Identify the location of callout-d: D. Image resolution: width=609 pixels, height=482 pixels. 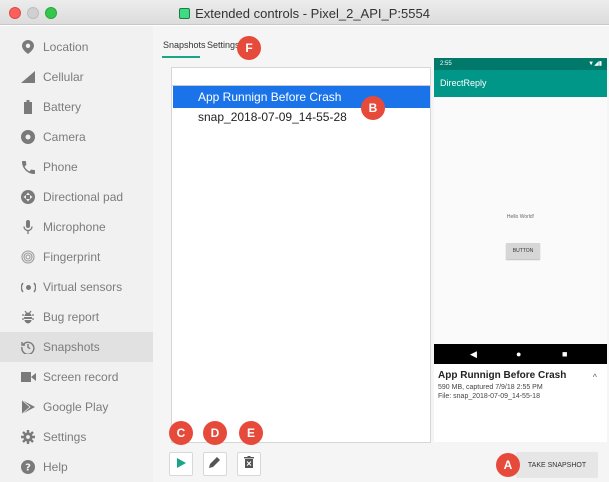
(215, 433).